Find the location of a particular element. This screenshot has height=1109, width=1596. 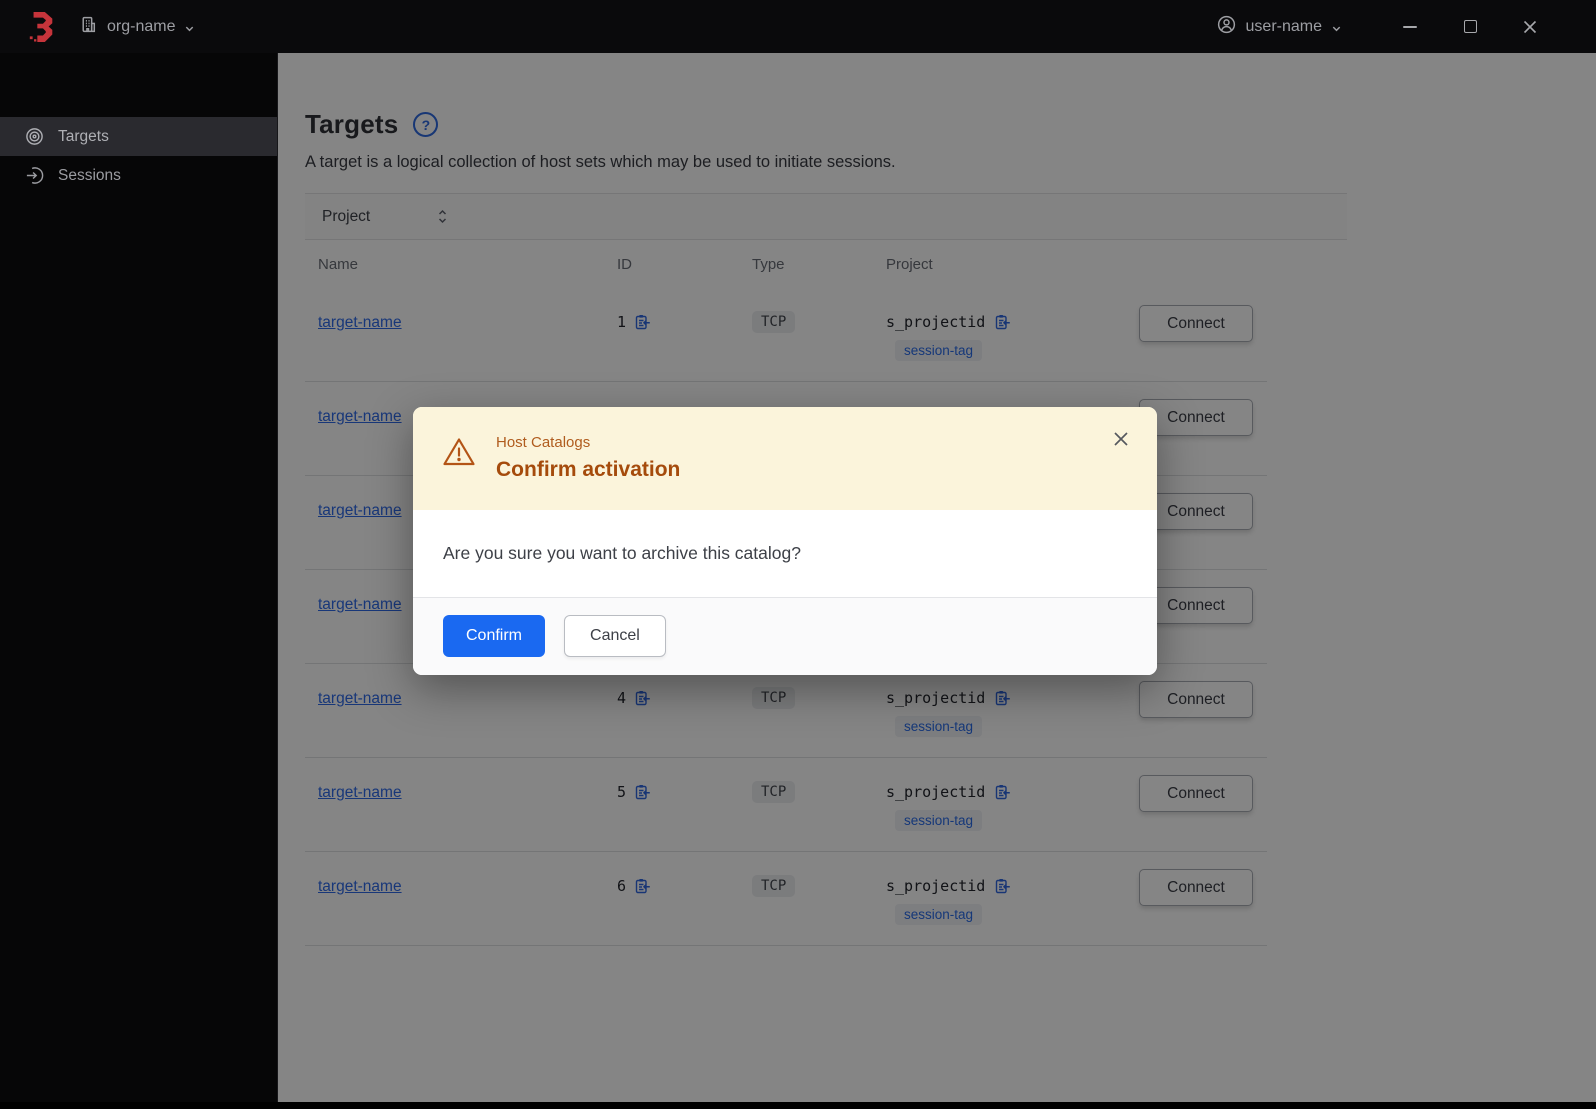

window-controls is located at coordinates (1470, 26).